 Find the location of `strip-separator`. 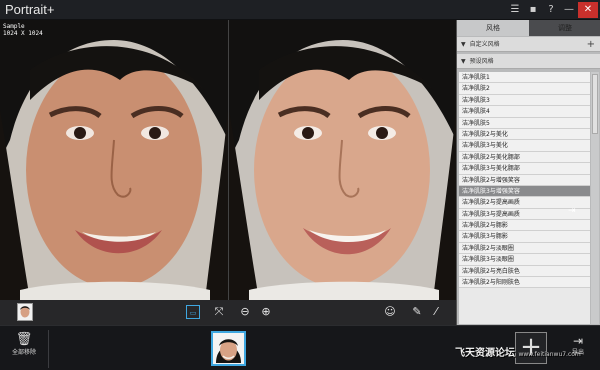

strip-separator is located at coordinates (48, 349).